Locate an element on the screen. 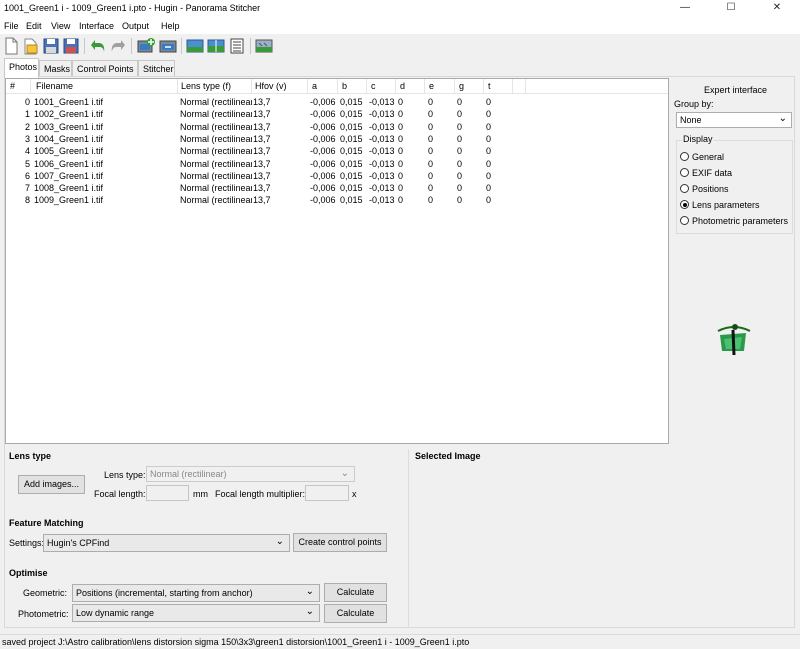  add-images-icon is located at coordinates (146, 46).